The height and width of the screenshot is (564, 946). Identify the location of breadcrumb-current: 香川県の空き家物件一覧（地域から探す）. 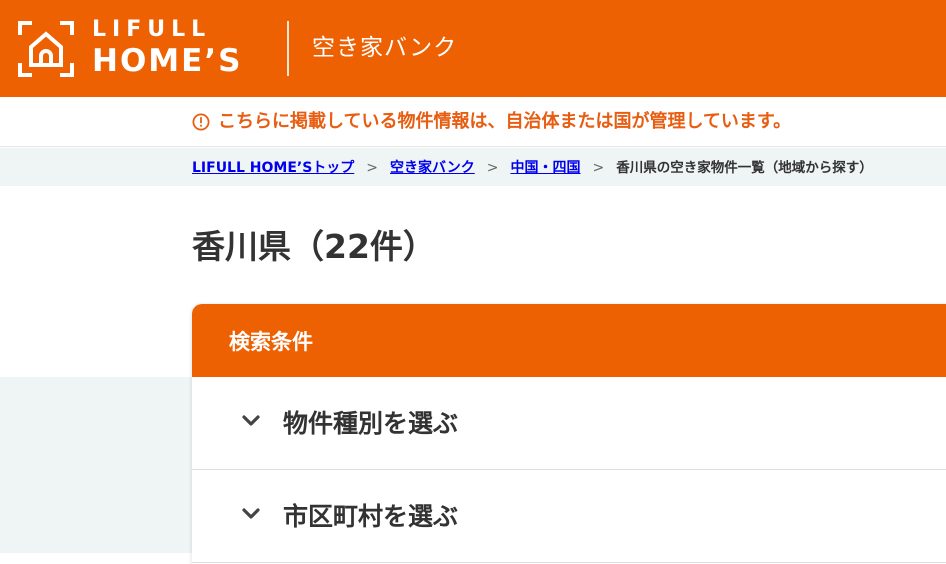
(744, 168).